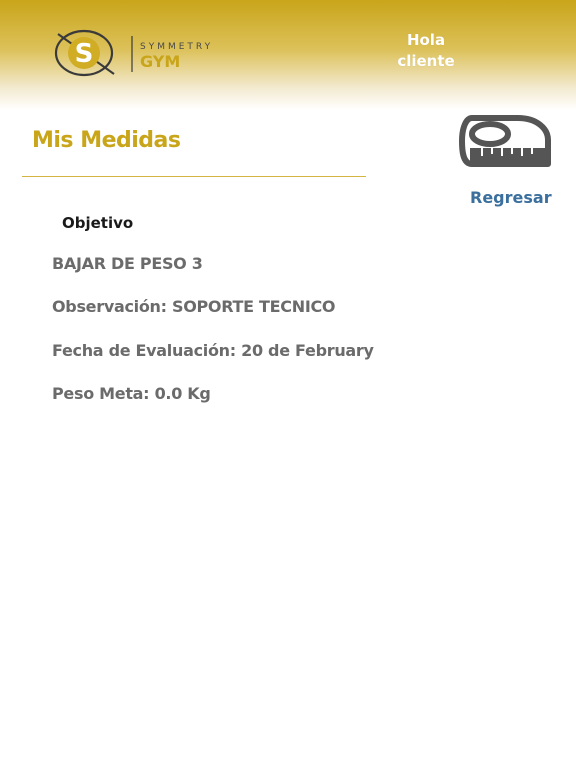 This screenshot has height=768, width=576. What do you see at coordinates (426, 51) in the screenshot?
I see `user-greeting: Hola cliente` at bounding box center [426, 51].